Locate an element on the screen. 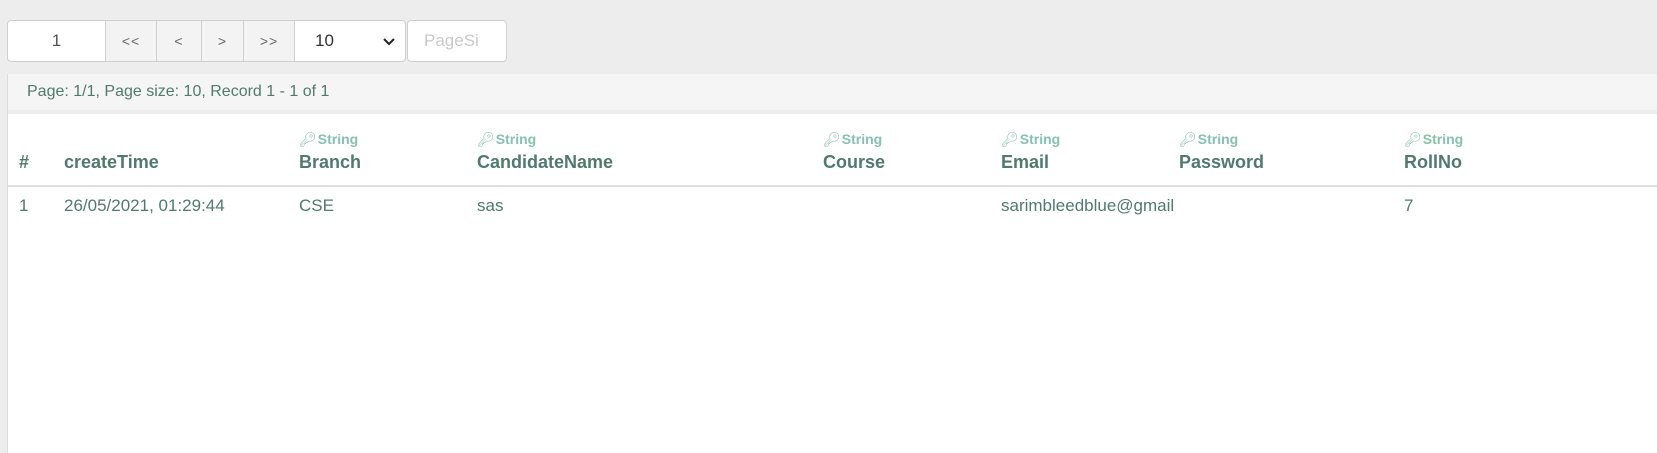 The width and height of the screenshot is (1657, 453). column-type-rollno: 🔑︎String is located at coordinates (1434, 139).